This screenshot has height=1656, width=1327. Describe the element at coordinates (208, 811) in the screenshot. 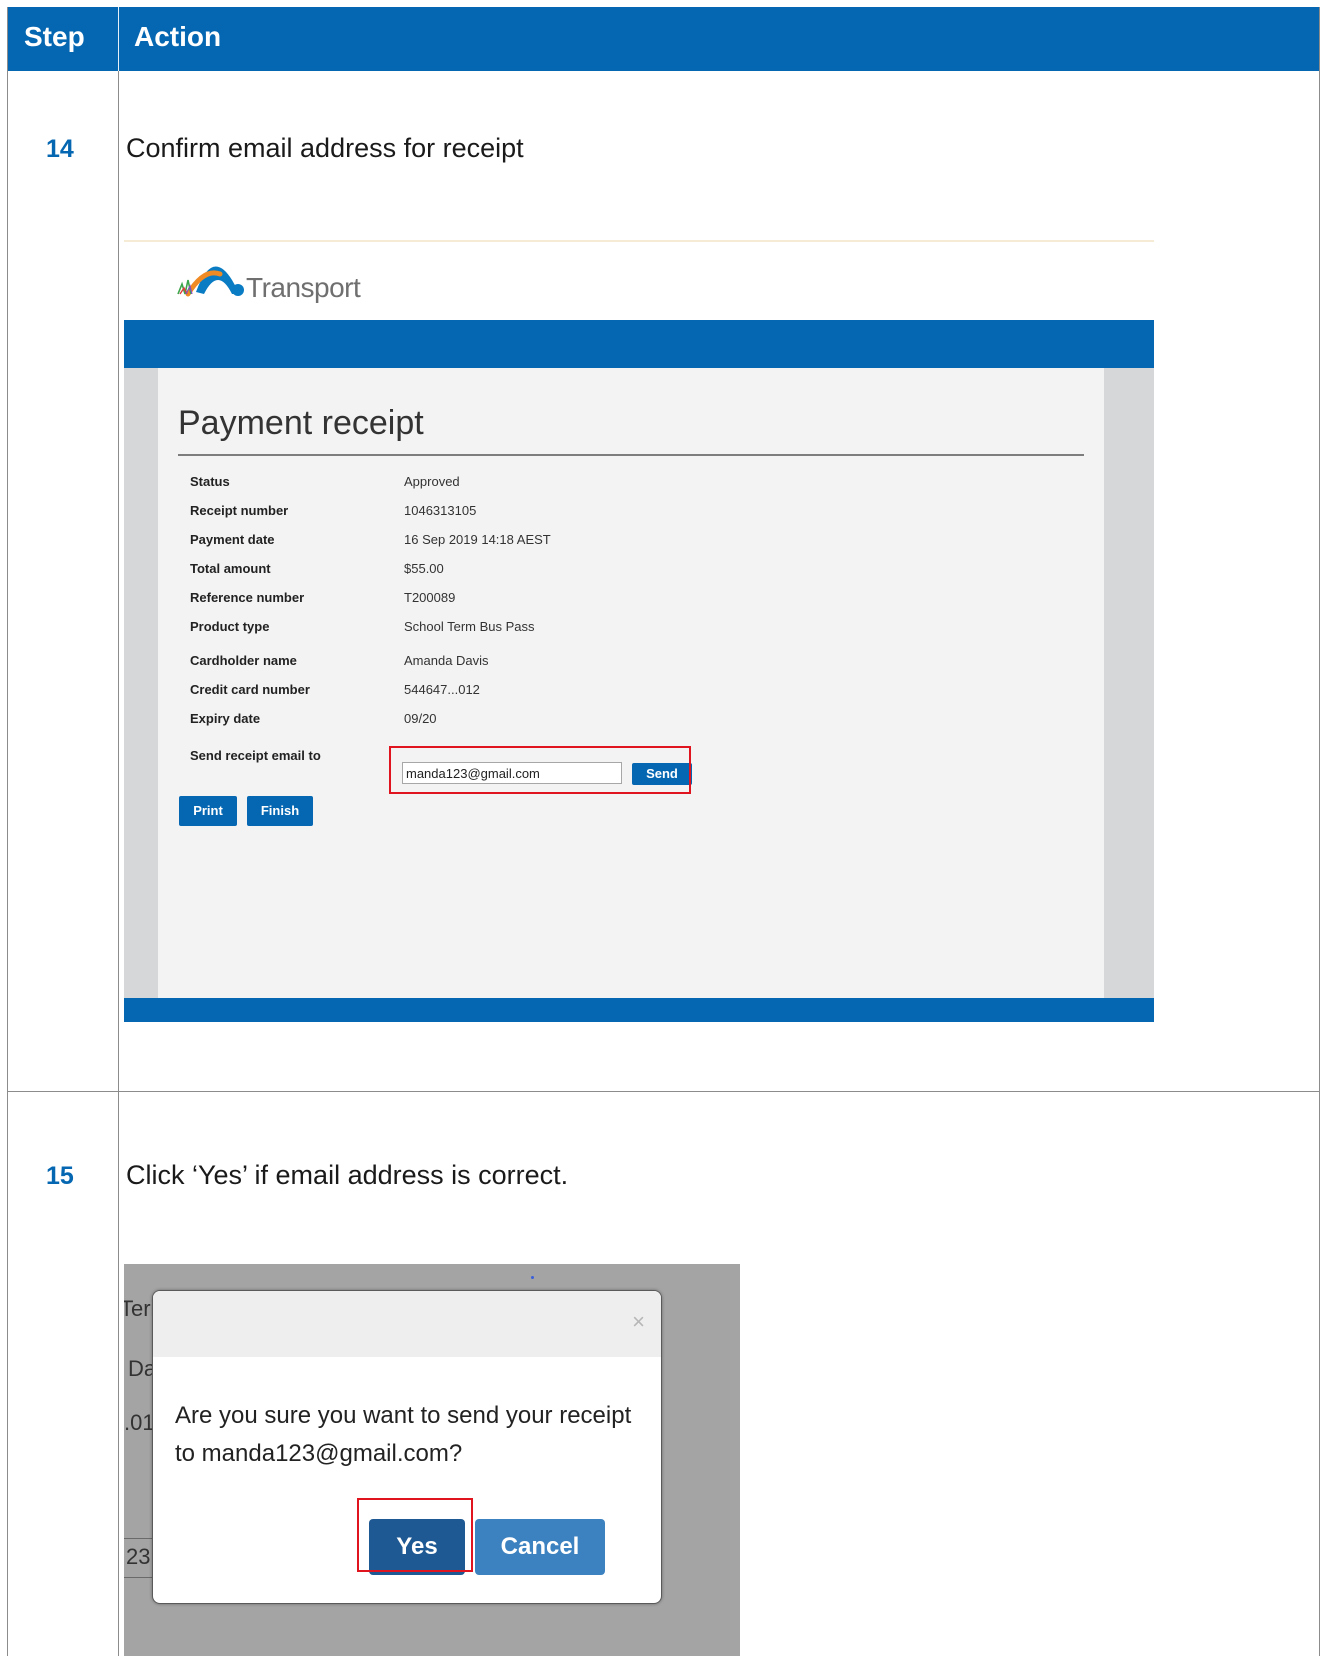

I see `print-button: Print` at that location.